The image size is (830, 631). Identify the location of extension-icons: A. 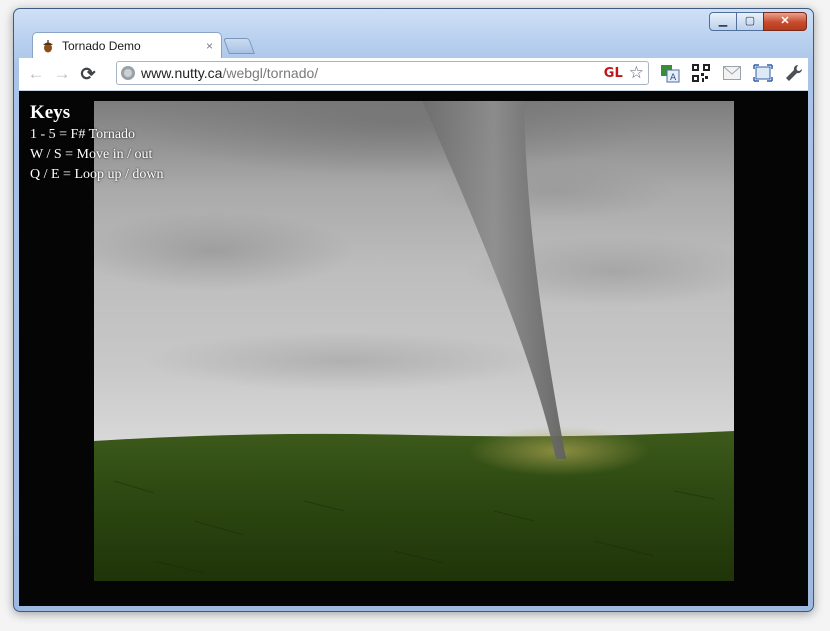
(736, 73).